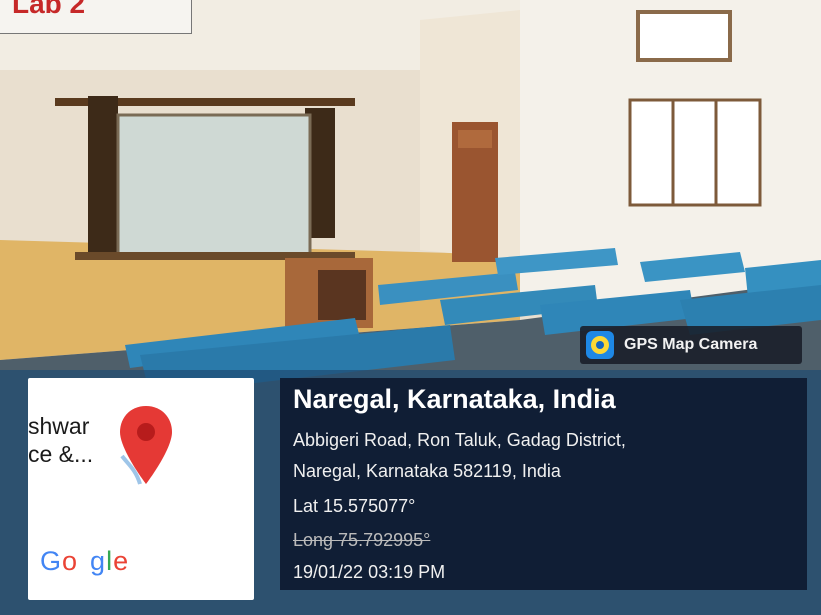 The image size is (821, 615). What do you see at coordinates (70, 561) in the screenshot?
I see `google-letter-o: o` at bounding box center [70, 561].